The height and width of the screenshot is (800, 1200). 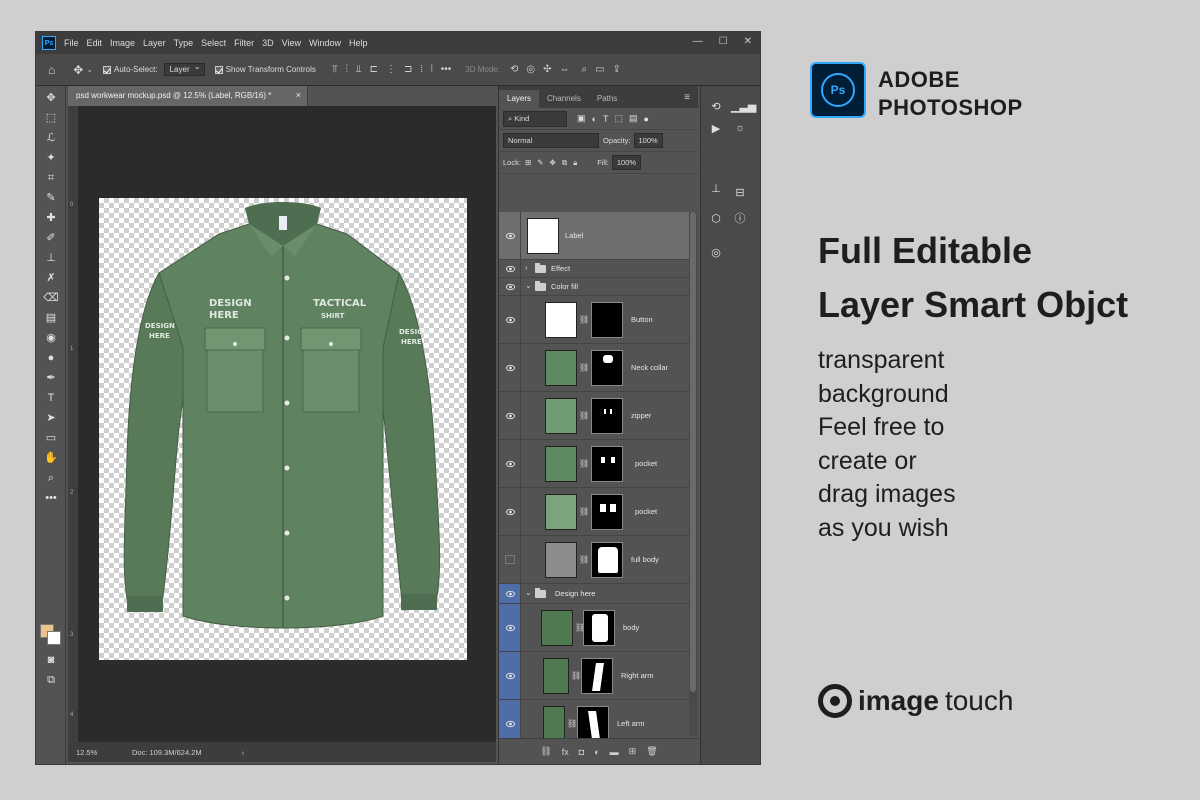 I want to click on rectangle-icon: ▭, so click(x=51, y=438).